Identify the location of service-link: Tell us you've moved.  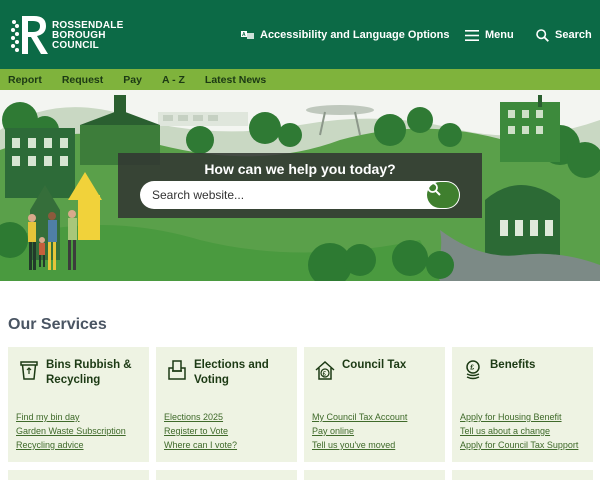
(359, 445).